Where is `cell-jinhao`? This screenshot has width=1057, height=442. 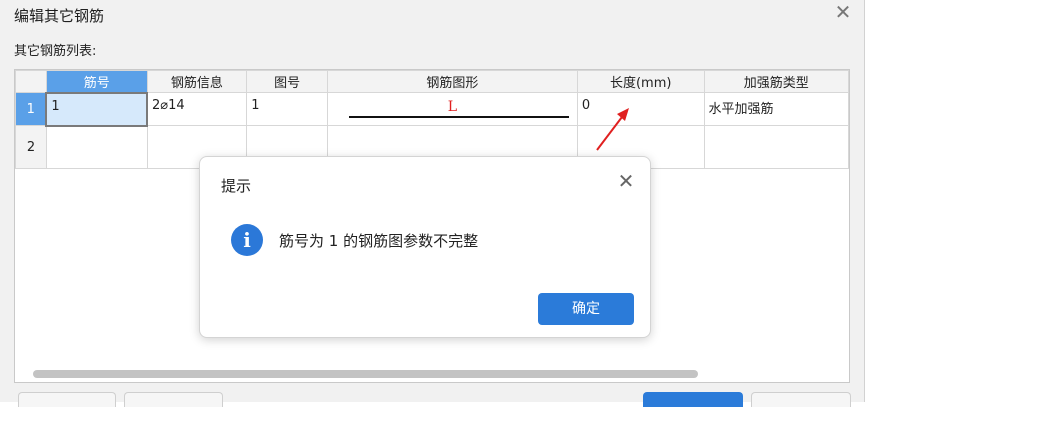 cell-jinhao is located at coordinates (96, 147).